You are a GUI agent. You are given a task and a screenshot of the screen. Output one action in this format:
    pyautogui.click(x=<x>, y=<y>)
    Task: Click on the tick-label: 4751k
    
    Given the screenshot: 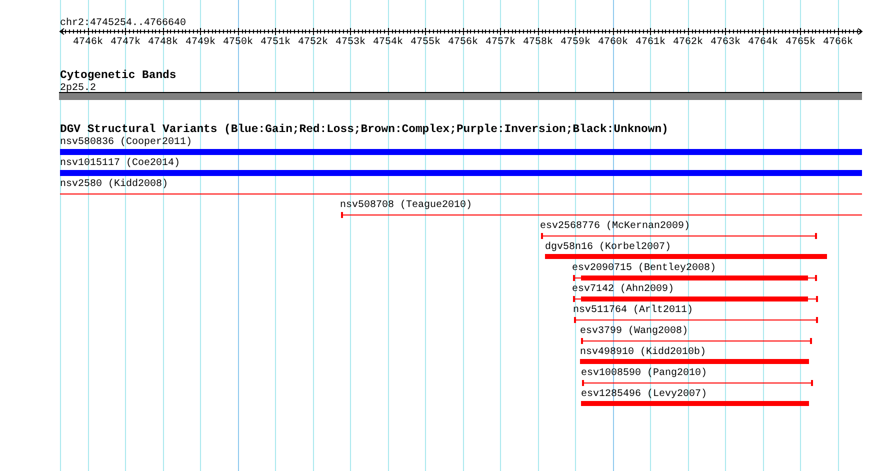 What is the action you would take?
    pyautogui.click(x=275, y=42)
    